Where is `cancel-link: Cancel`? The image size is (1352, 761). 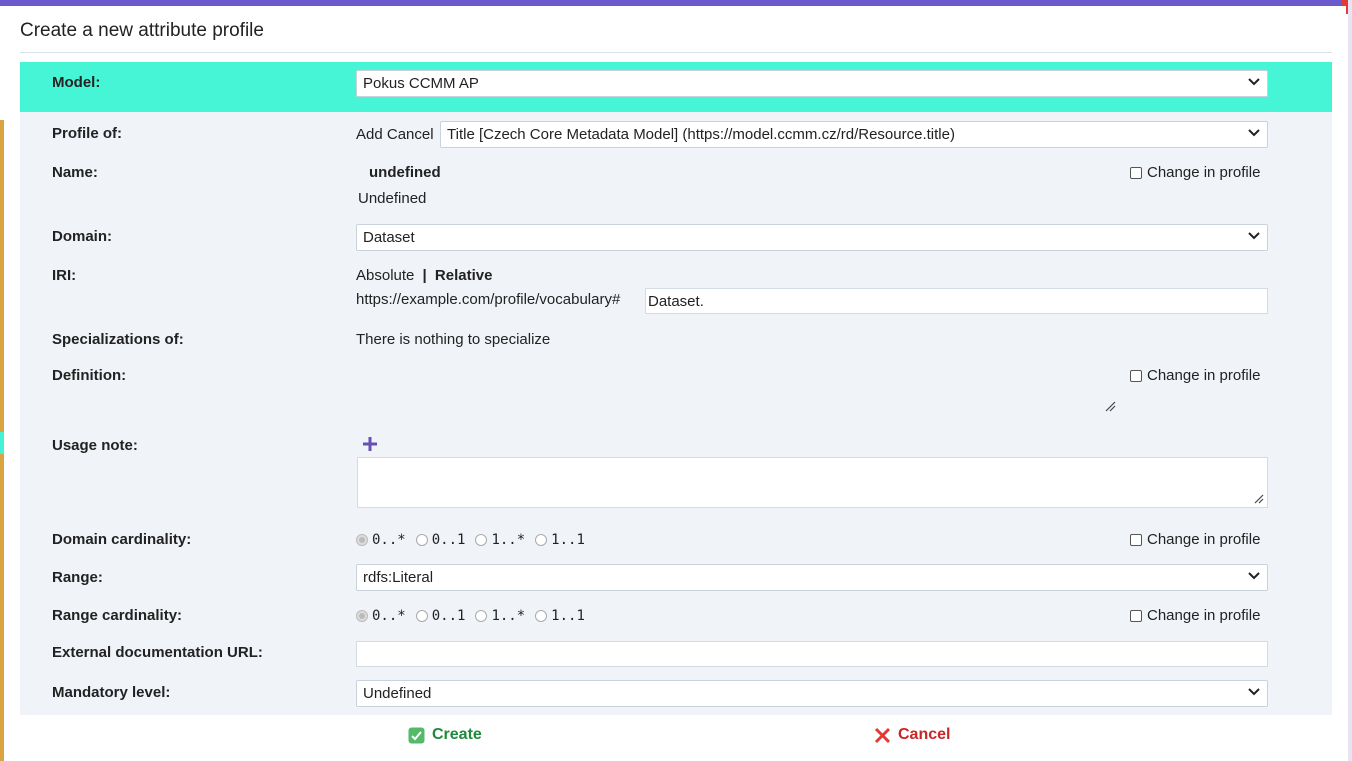 cancel-link: Cancel is located at coordinates (410, 134).